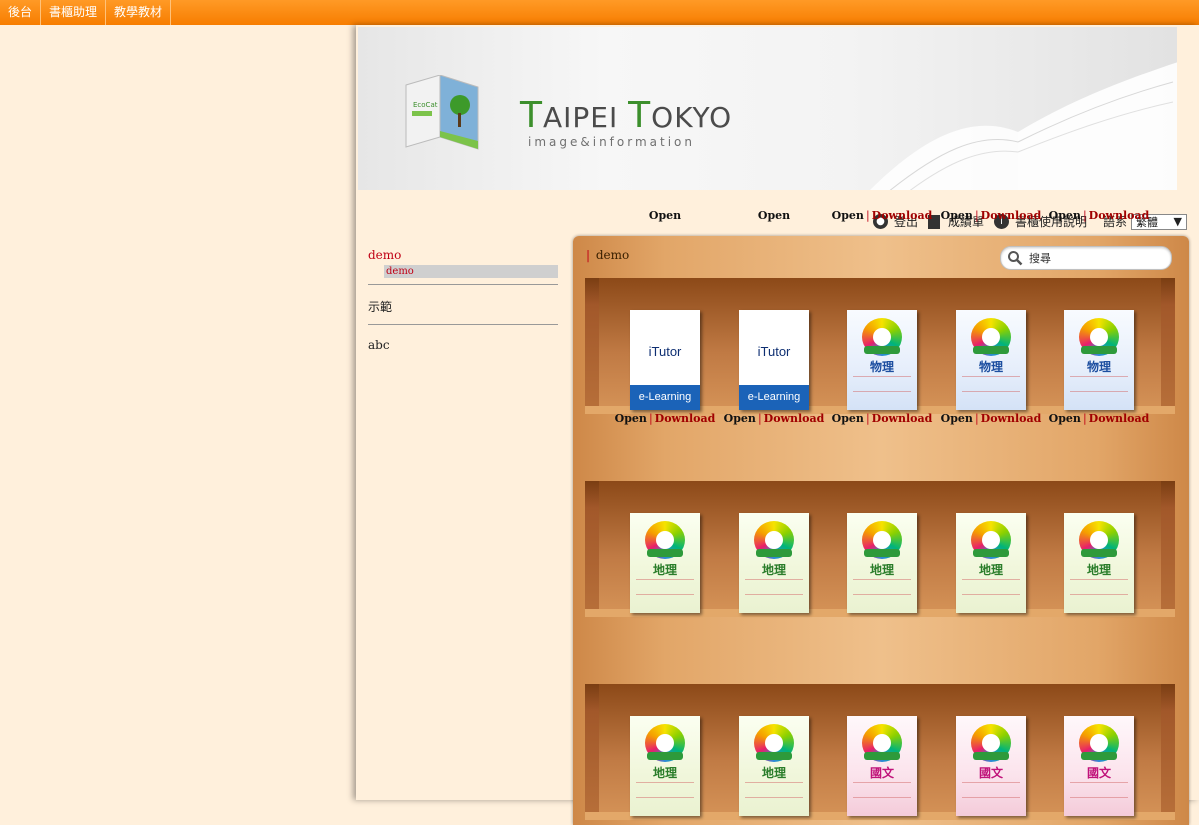  What do you see at coordinates (599, 12) in the screenshot?
I see `top-nav-bar: 後台 書櫃助理 教學教材` at bounding box center [599, 12].